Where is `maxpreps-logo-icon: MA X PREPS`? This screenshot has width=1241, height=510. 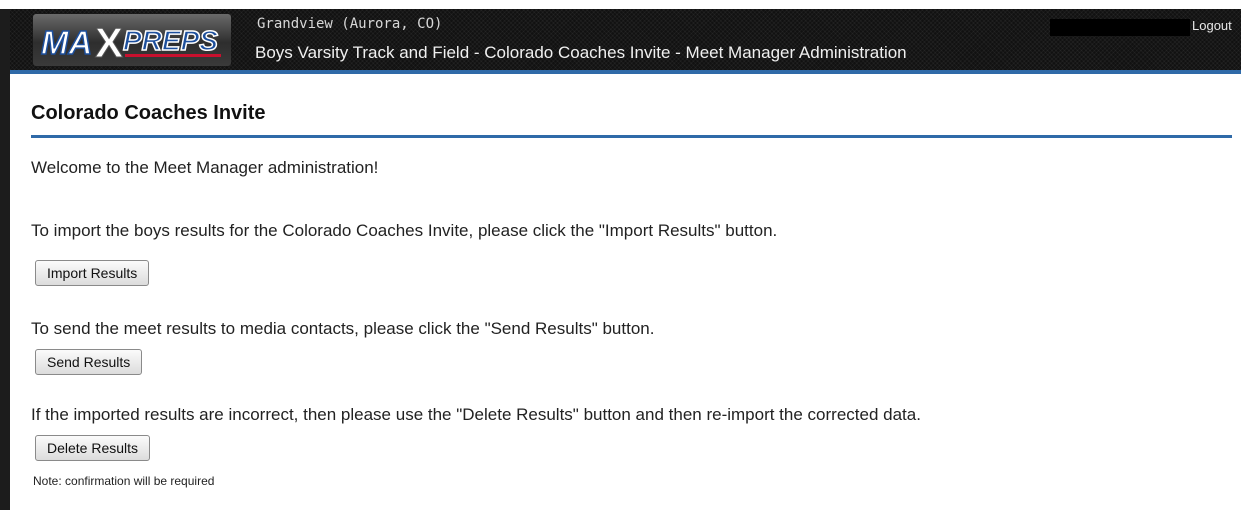
maxpreps-logo-icon: MA X PREPS is located at coordinates (130, 42).